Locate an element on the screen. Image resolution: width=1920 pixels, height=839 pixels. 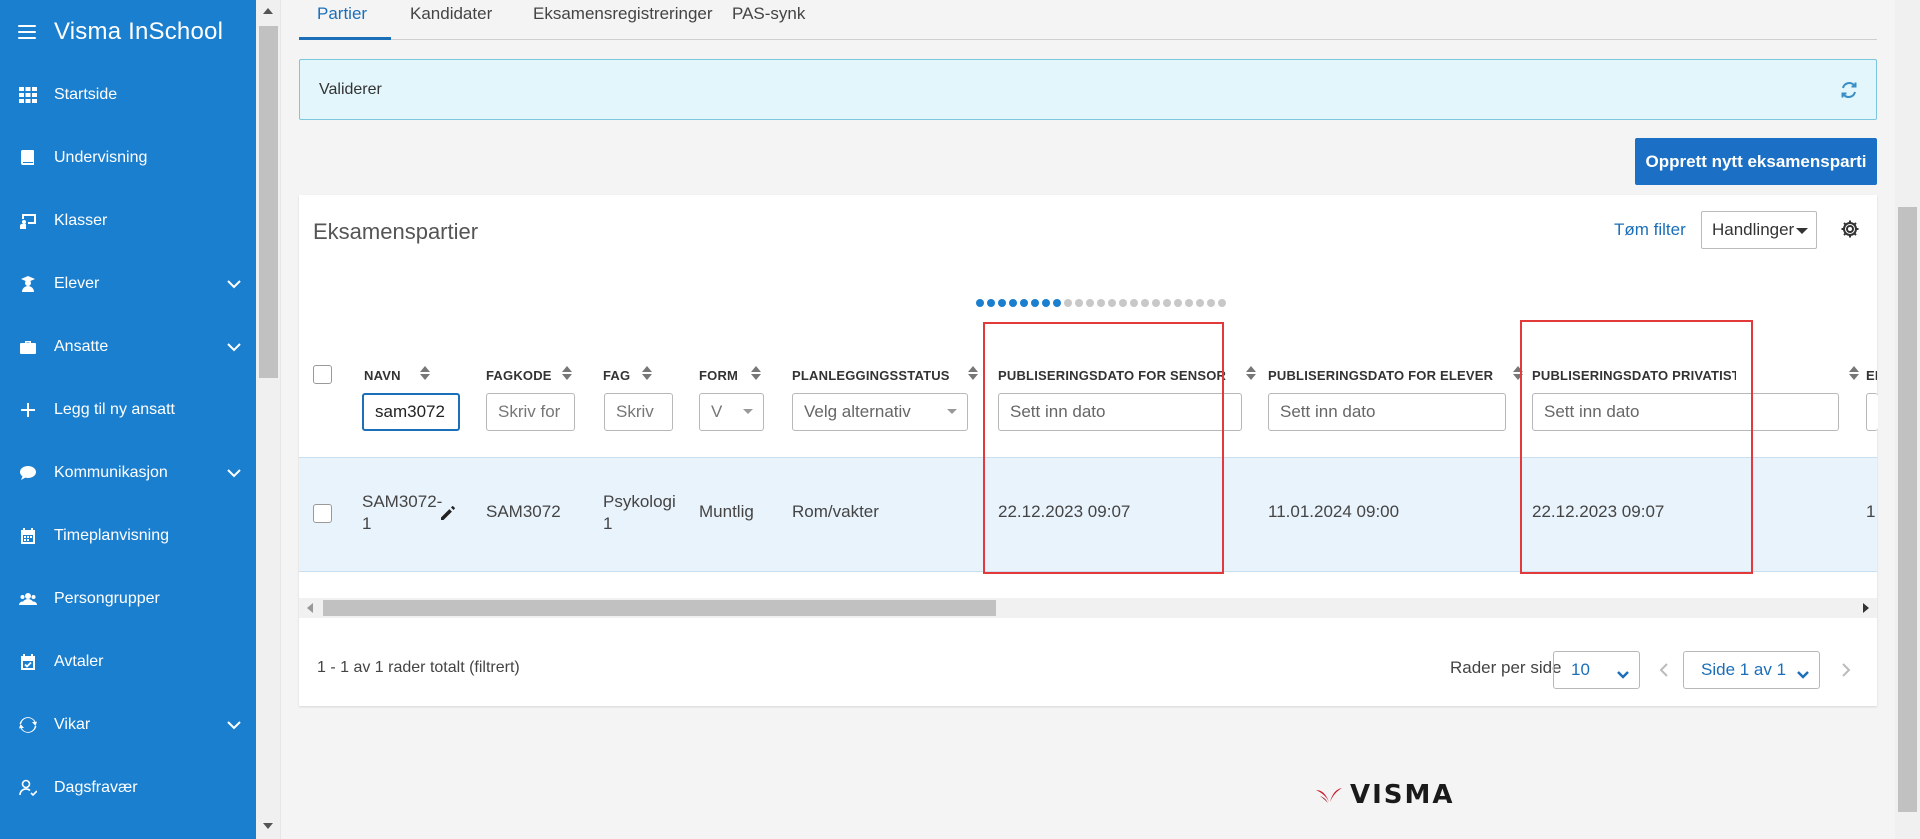
cell-fag: Psykologi 1 is located at coordinates (639, 513).